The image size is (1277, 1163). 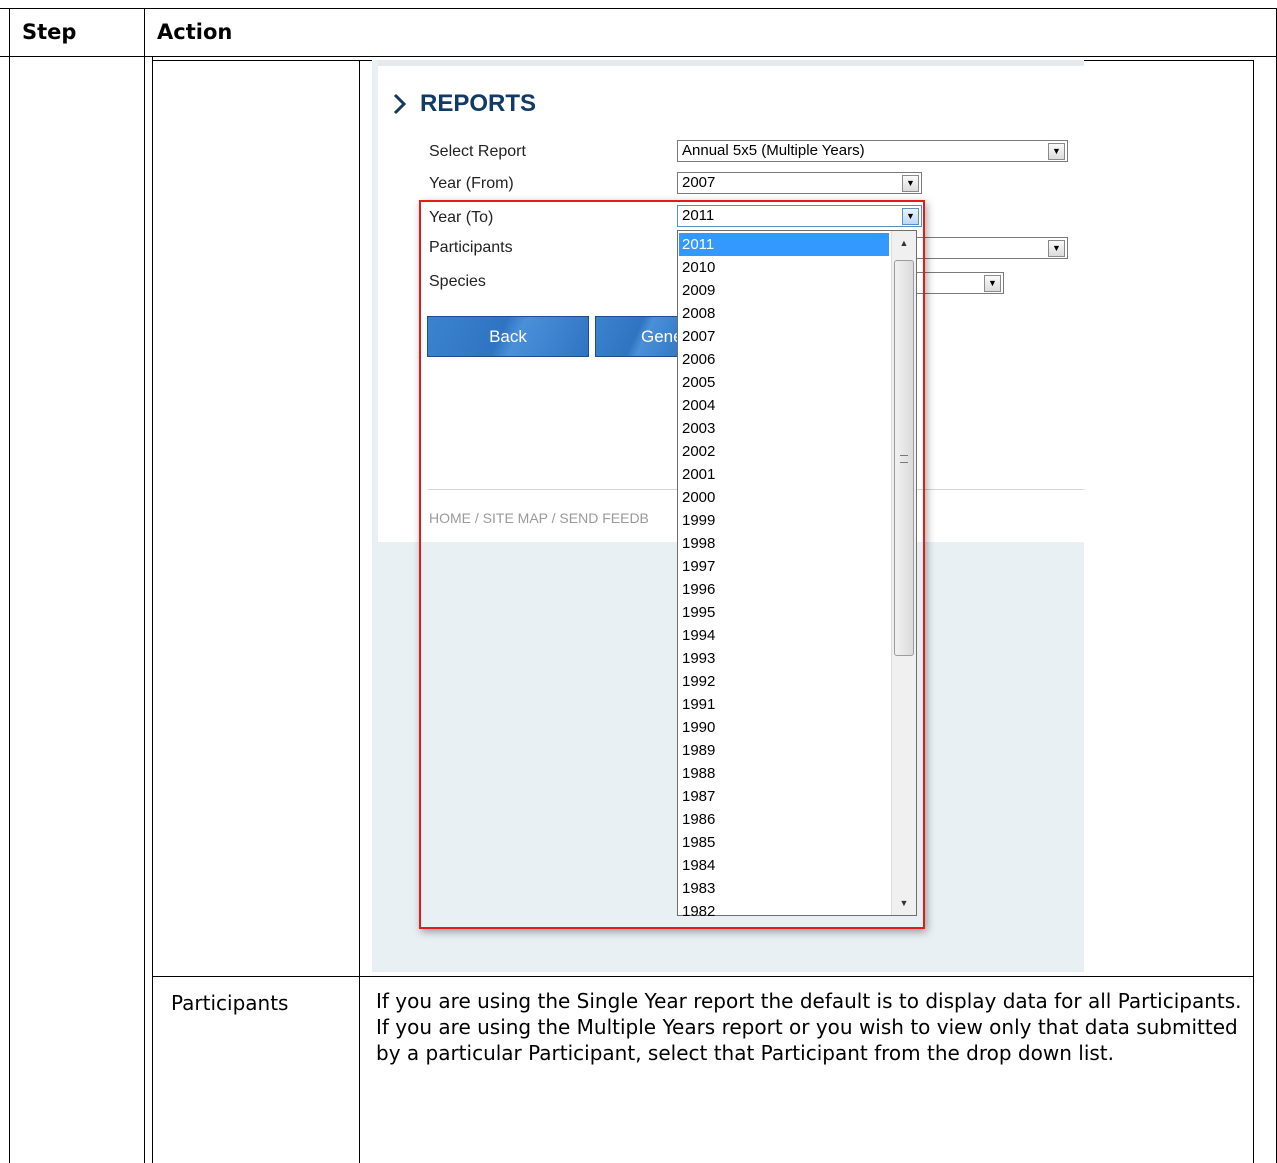 I want to click on year-option: 1983, so click(x=784, y=888).